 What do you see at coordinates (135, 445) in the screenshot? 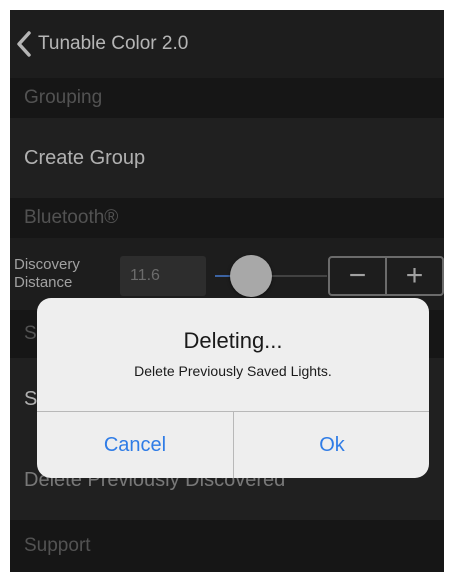
I see `cancel-button: Cancel` at bounding box center [135, 445].